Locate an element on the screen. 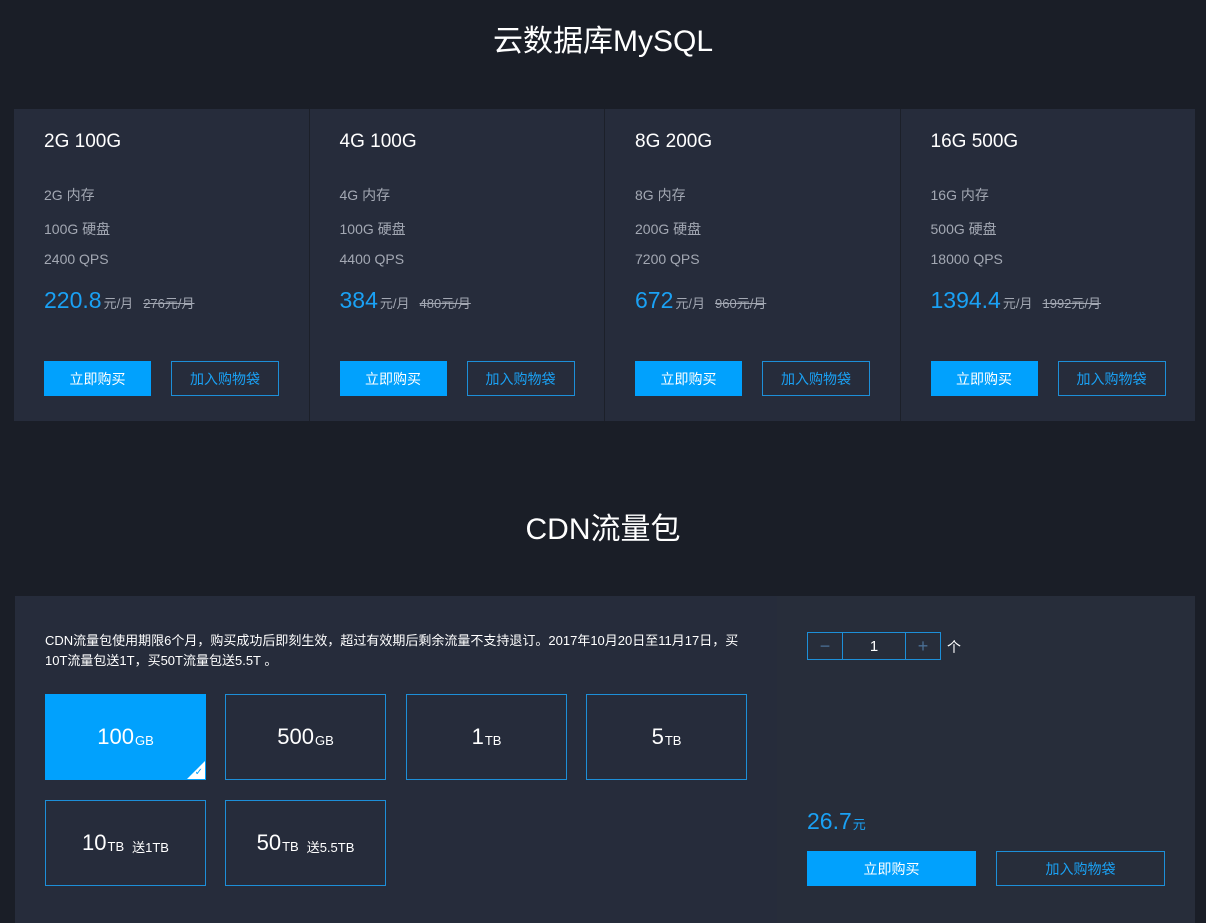  package-amount: 500 is located at coordinates (295, 736).